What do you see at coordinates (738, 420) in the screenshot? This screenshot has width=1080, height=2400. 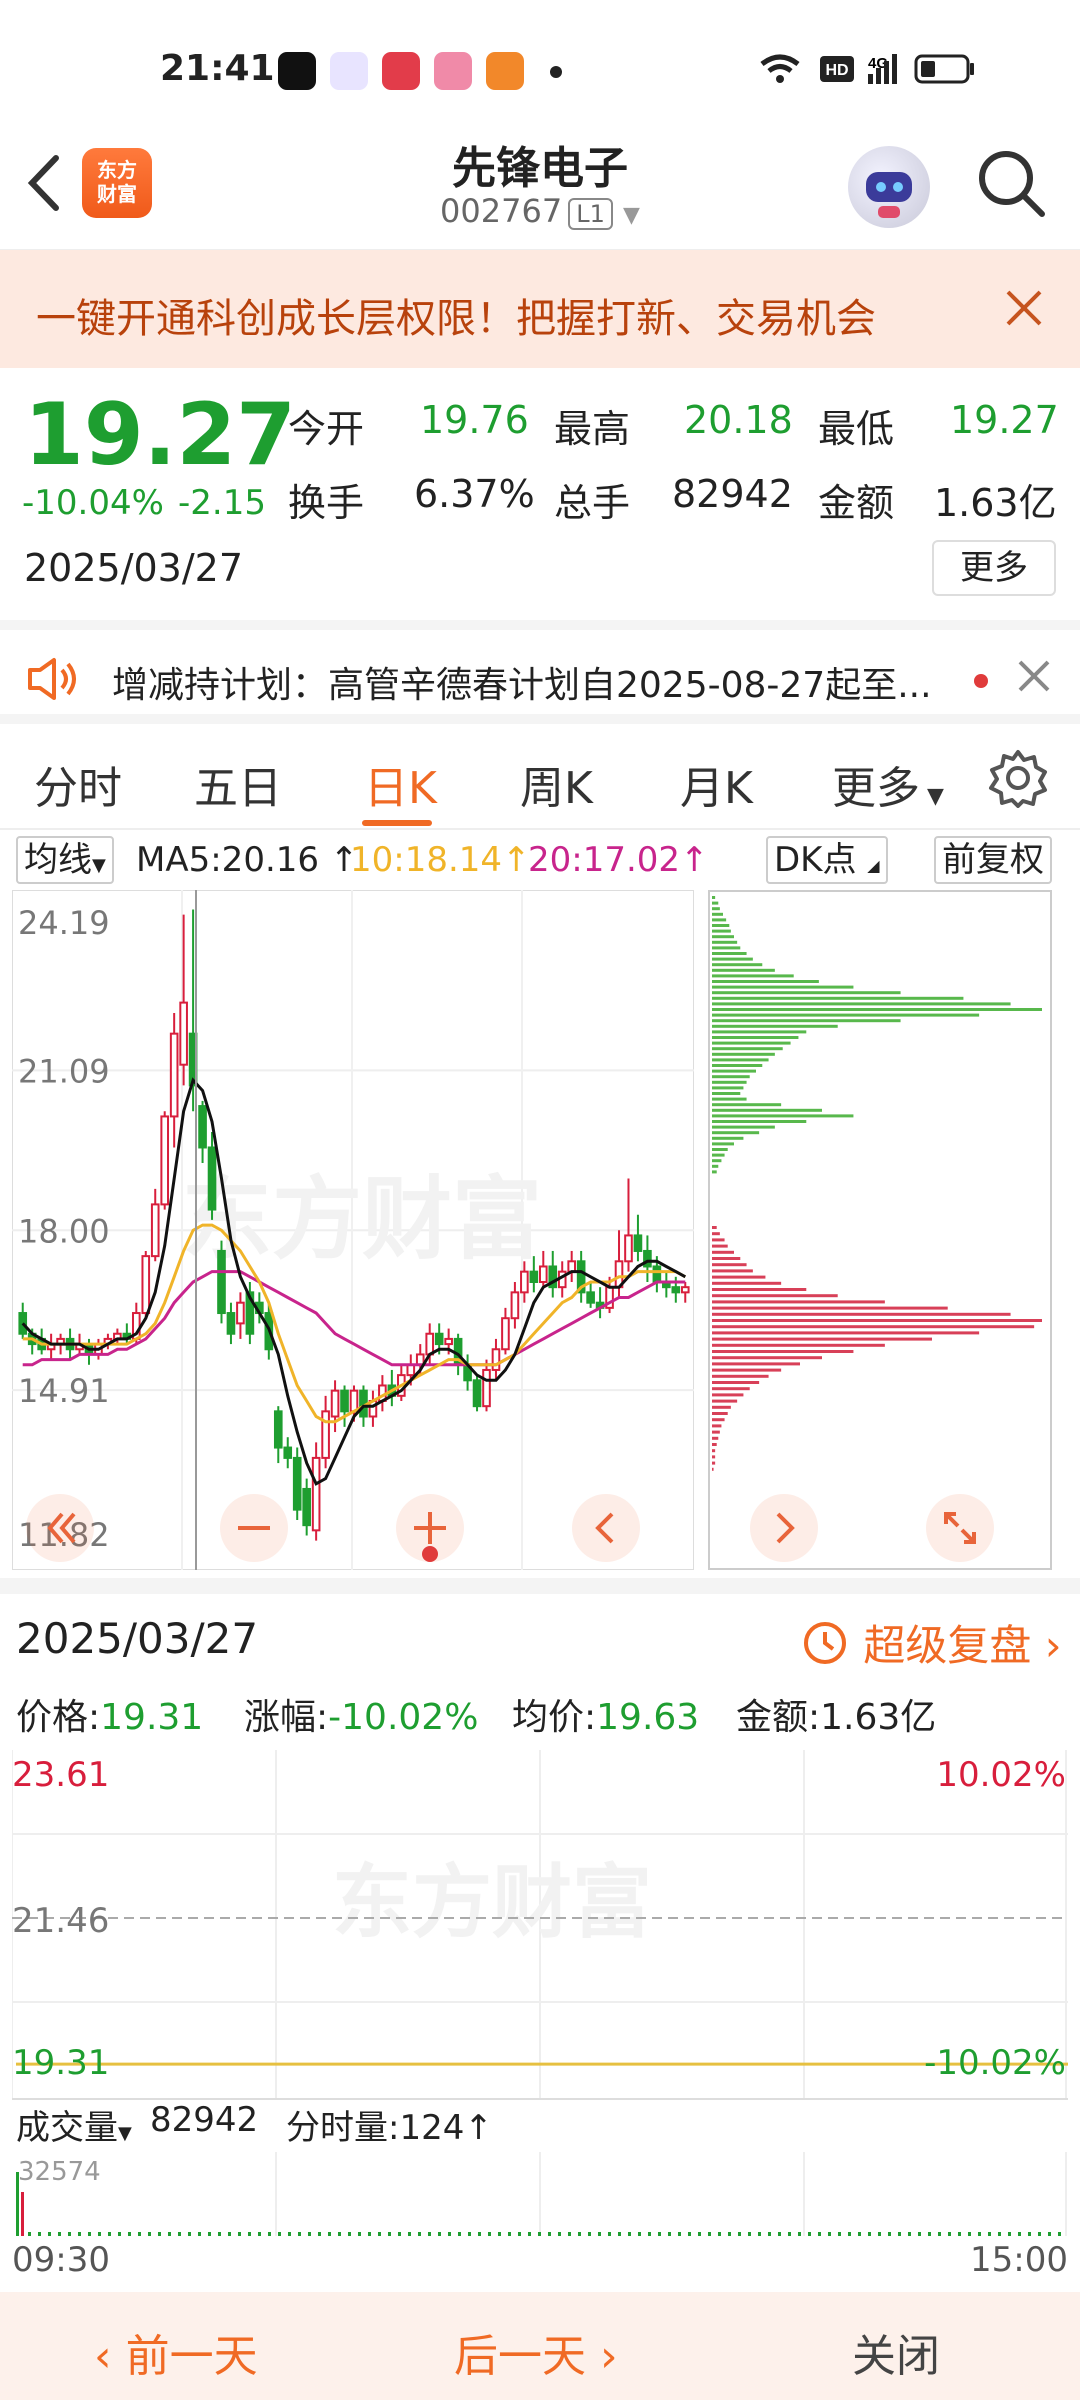 I see `high-value: 20.18` at bounding box center [738, 420].